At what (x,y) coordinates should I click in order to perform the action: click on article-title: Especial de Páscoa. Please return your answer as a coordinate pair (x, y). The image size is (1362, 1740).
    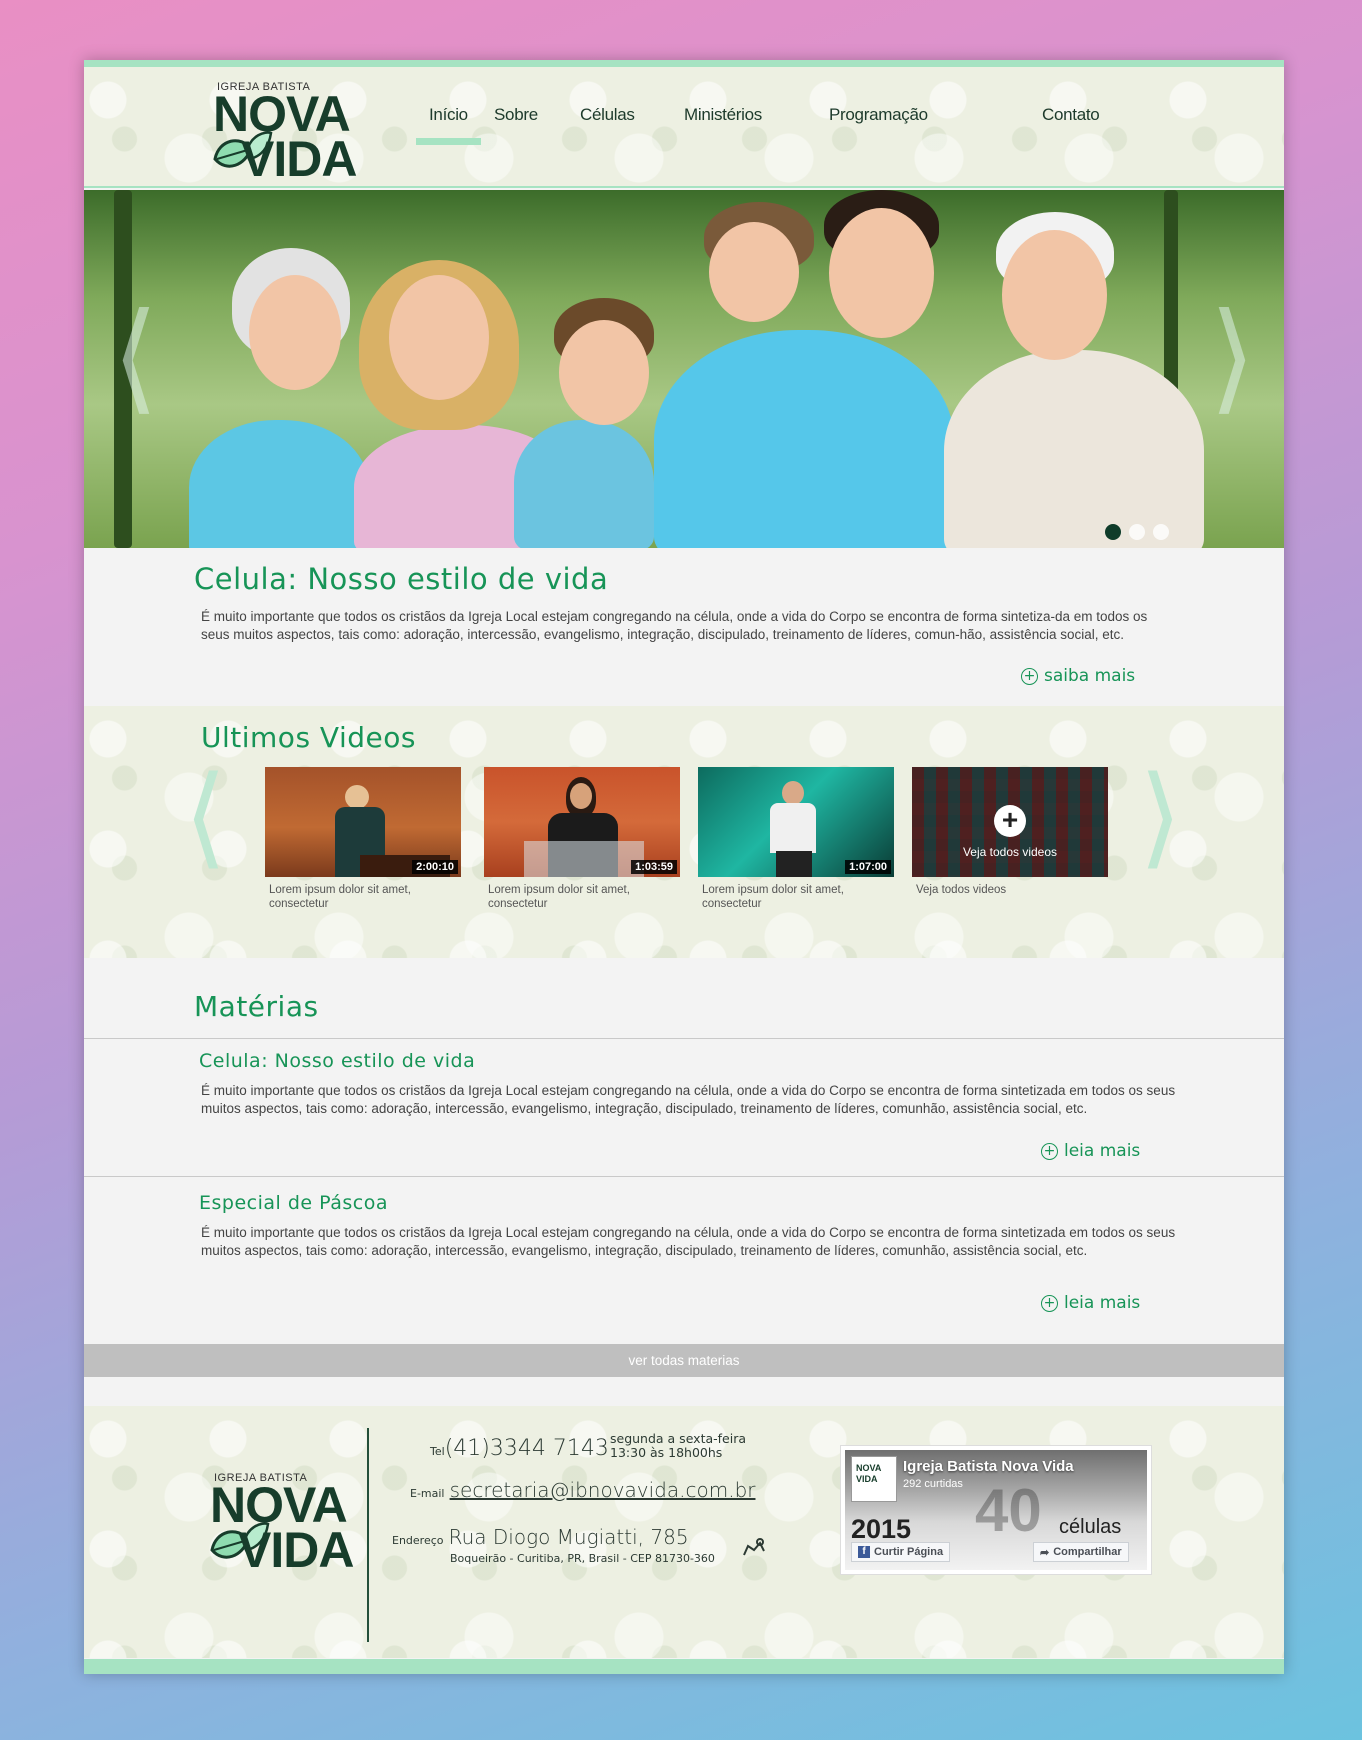
    Looking at the image, I should click on (293, 1203).